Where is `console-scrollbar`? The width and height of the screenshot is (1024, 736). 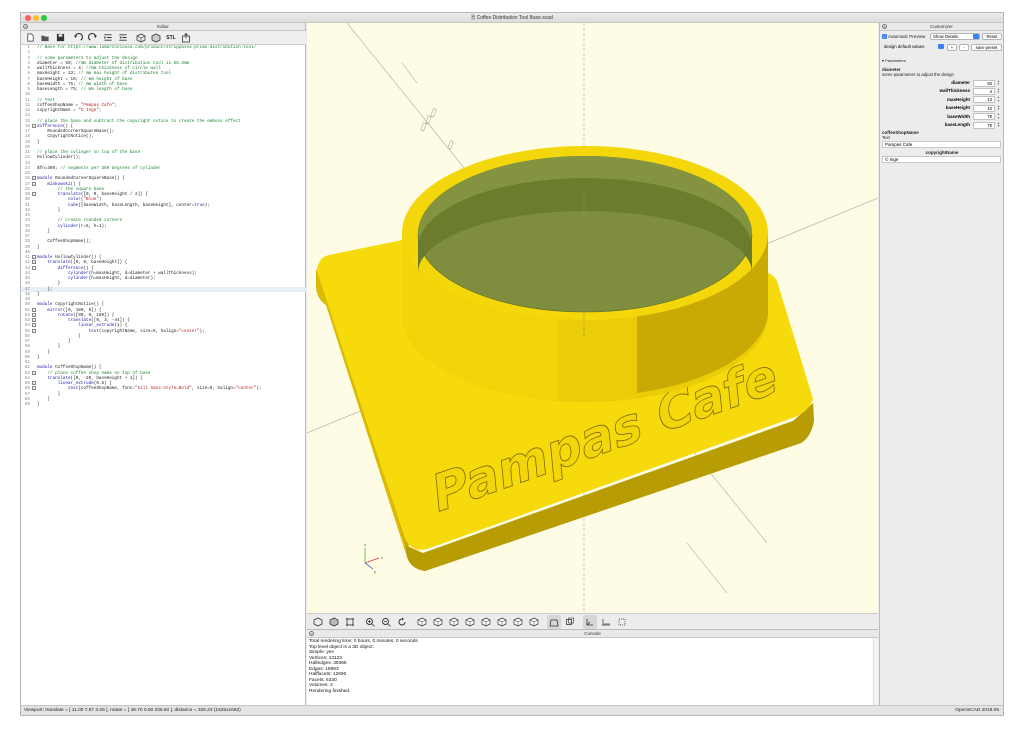
console-scrollbar is located at coordinates (875, 672).